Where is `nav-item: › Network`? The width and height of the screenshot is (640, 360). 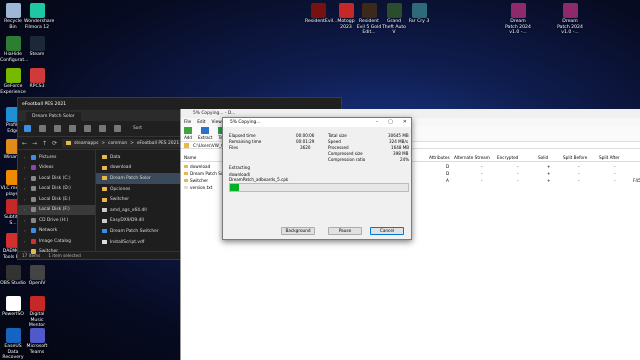
nav-item: › Network is located at coordinates (56, 231).